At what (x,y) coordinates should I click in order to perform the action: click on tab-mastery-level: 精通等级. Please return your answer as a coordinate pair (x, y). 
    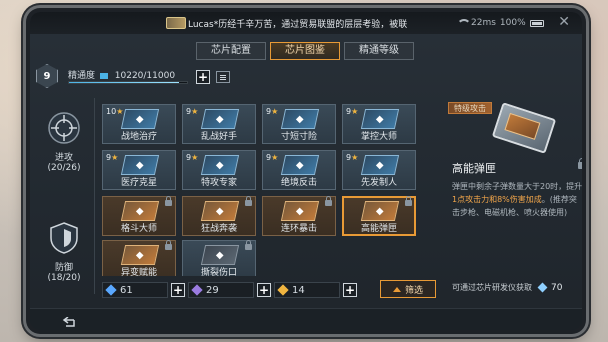
    Looking at the image, I should click on (379, 51).